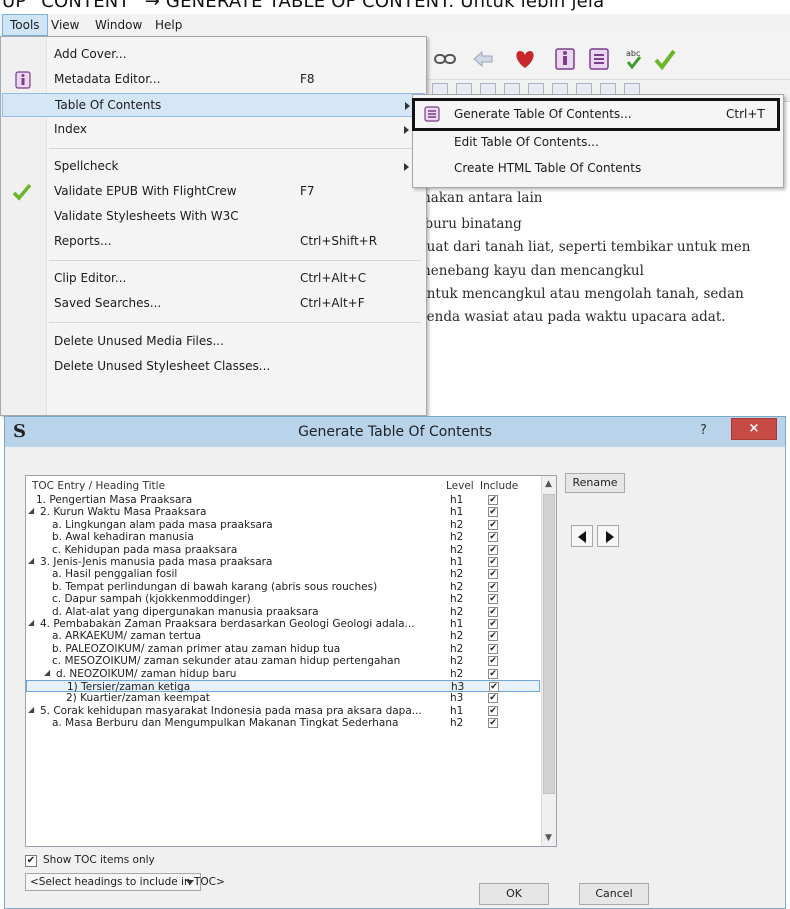  What do you see at coordinates (283, 512) in the screenshot?
I see `toc-row: ◢ 2. Kurun Waktu Masa Praaksara h1 ✔` at bounding box center [283, 512].